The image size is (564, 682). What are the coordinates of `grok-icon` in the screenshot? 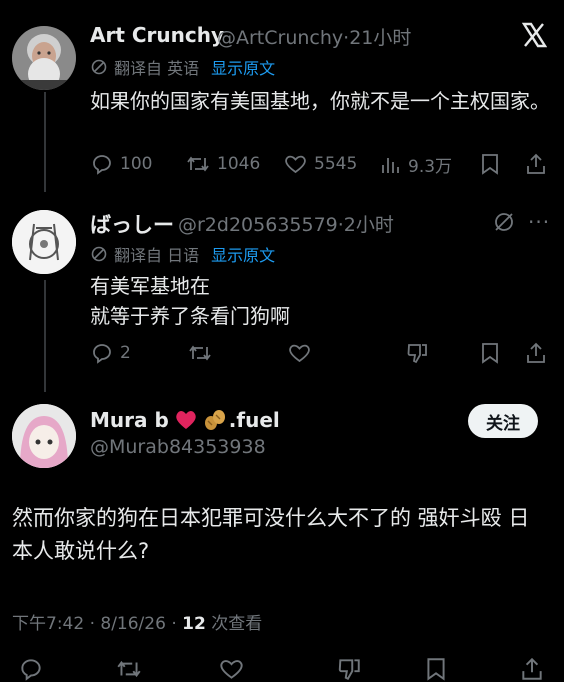 It's located at (504, 222).